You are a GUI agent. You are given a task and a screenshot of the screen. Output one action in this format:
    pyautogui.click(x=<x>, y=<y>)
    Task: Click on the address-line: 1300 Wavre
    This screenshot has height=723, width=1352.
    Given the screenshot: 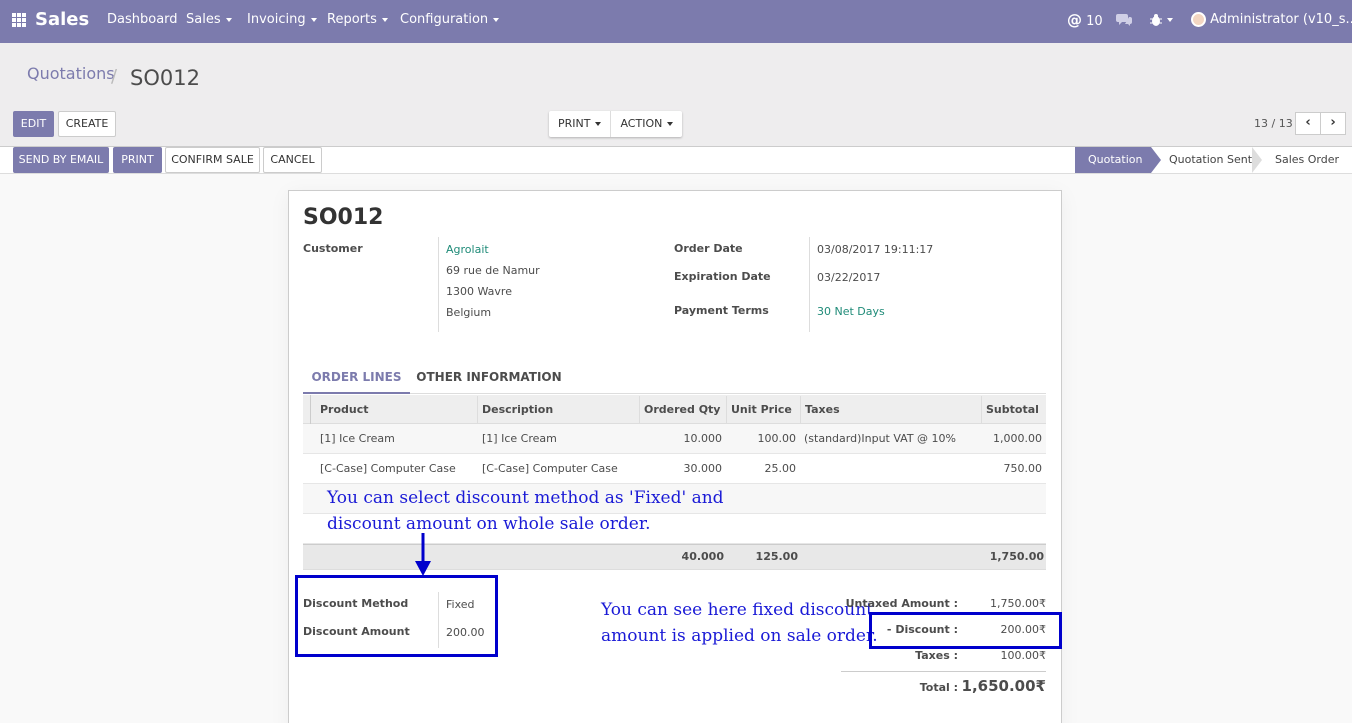 What is the action you would take?
    pyautogui.click(x=479, y=291)
    